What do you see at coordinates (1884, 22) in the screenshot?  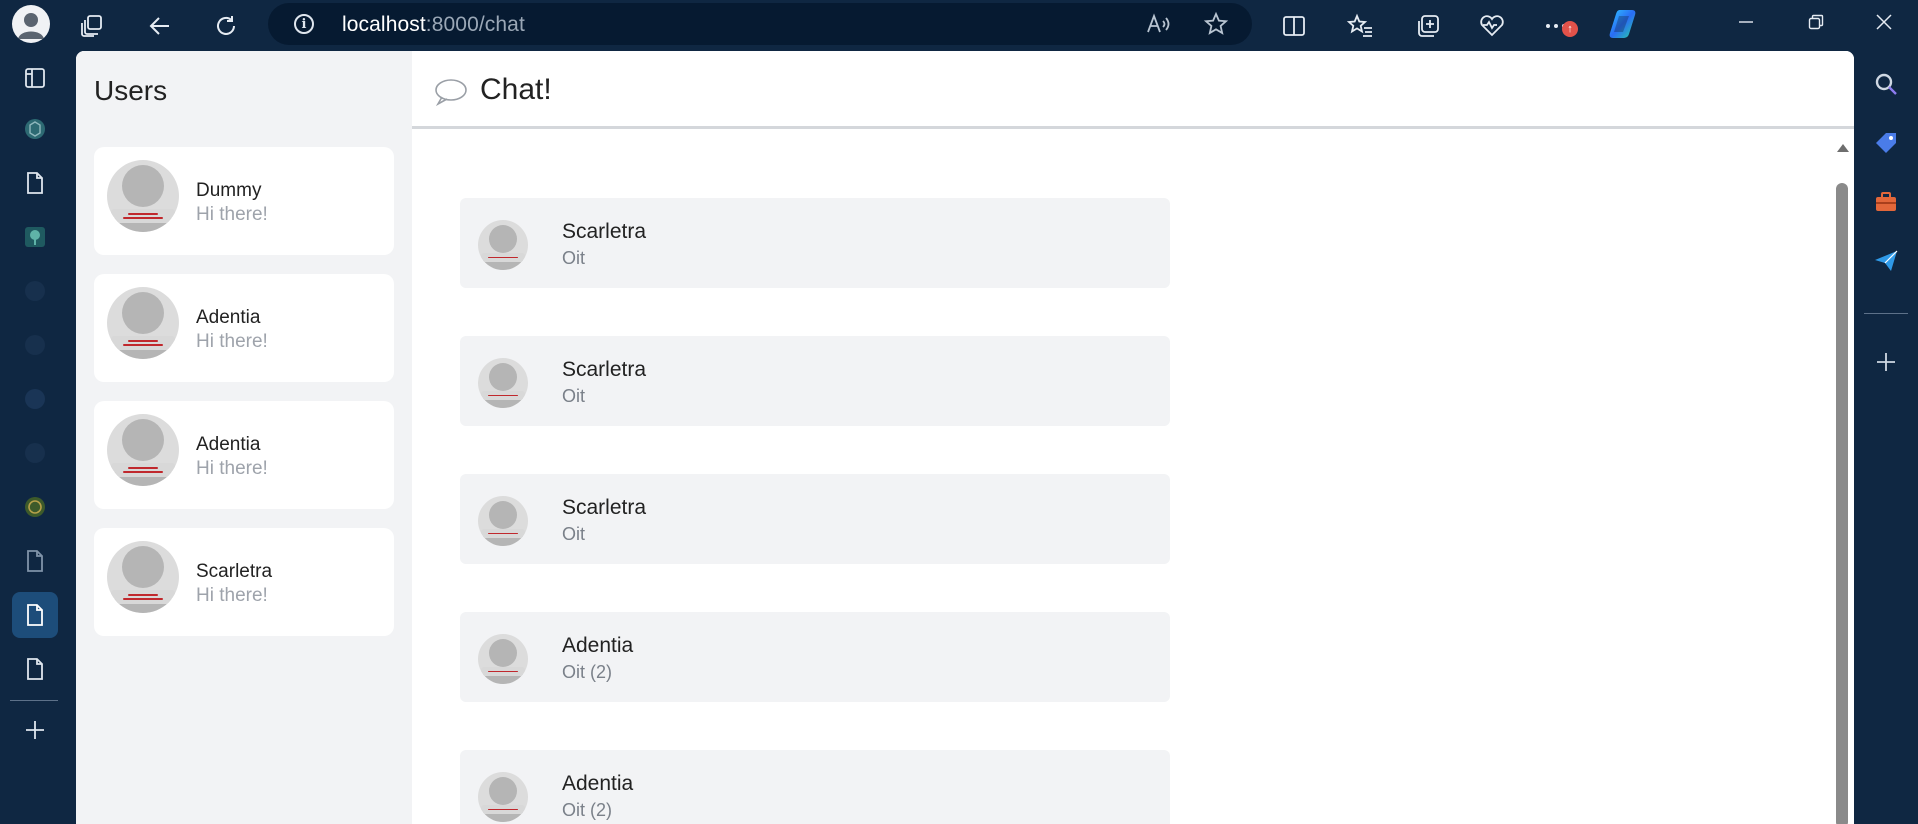 I see `close-icon` at bounding box center [1884, 22].